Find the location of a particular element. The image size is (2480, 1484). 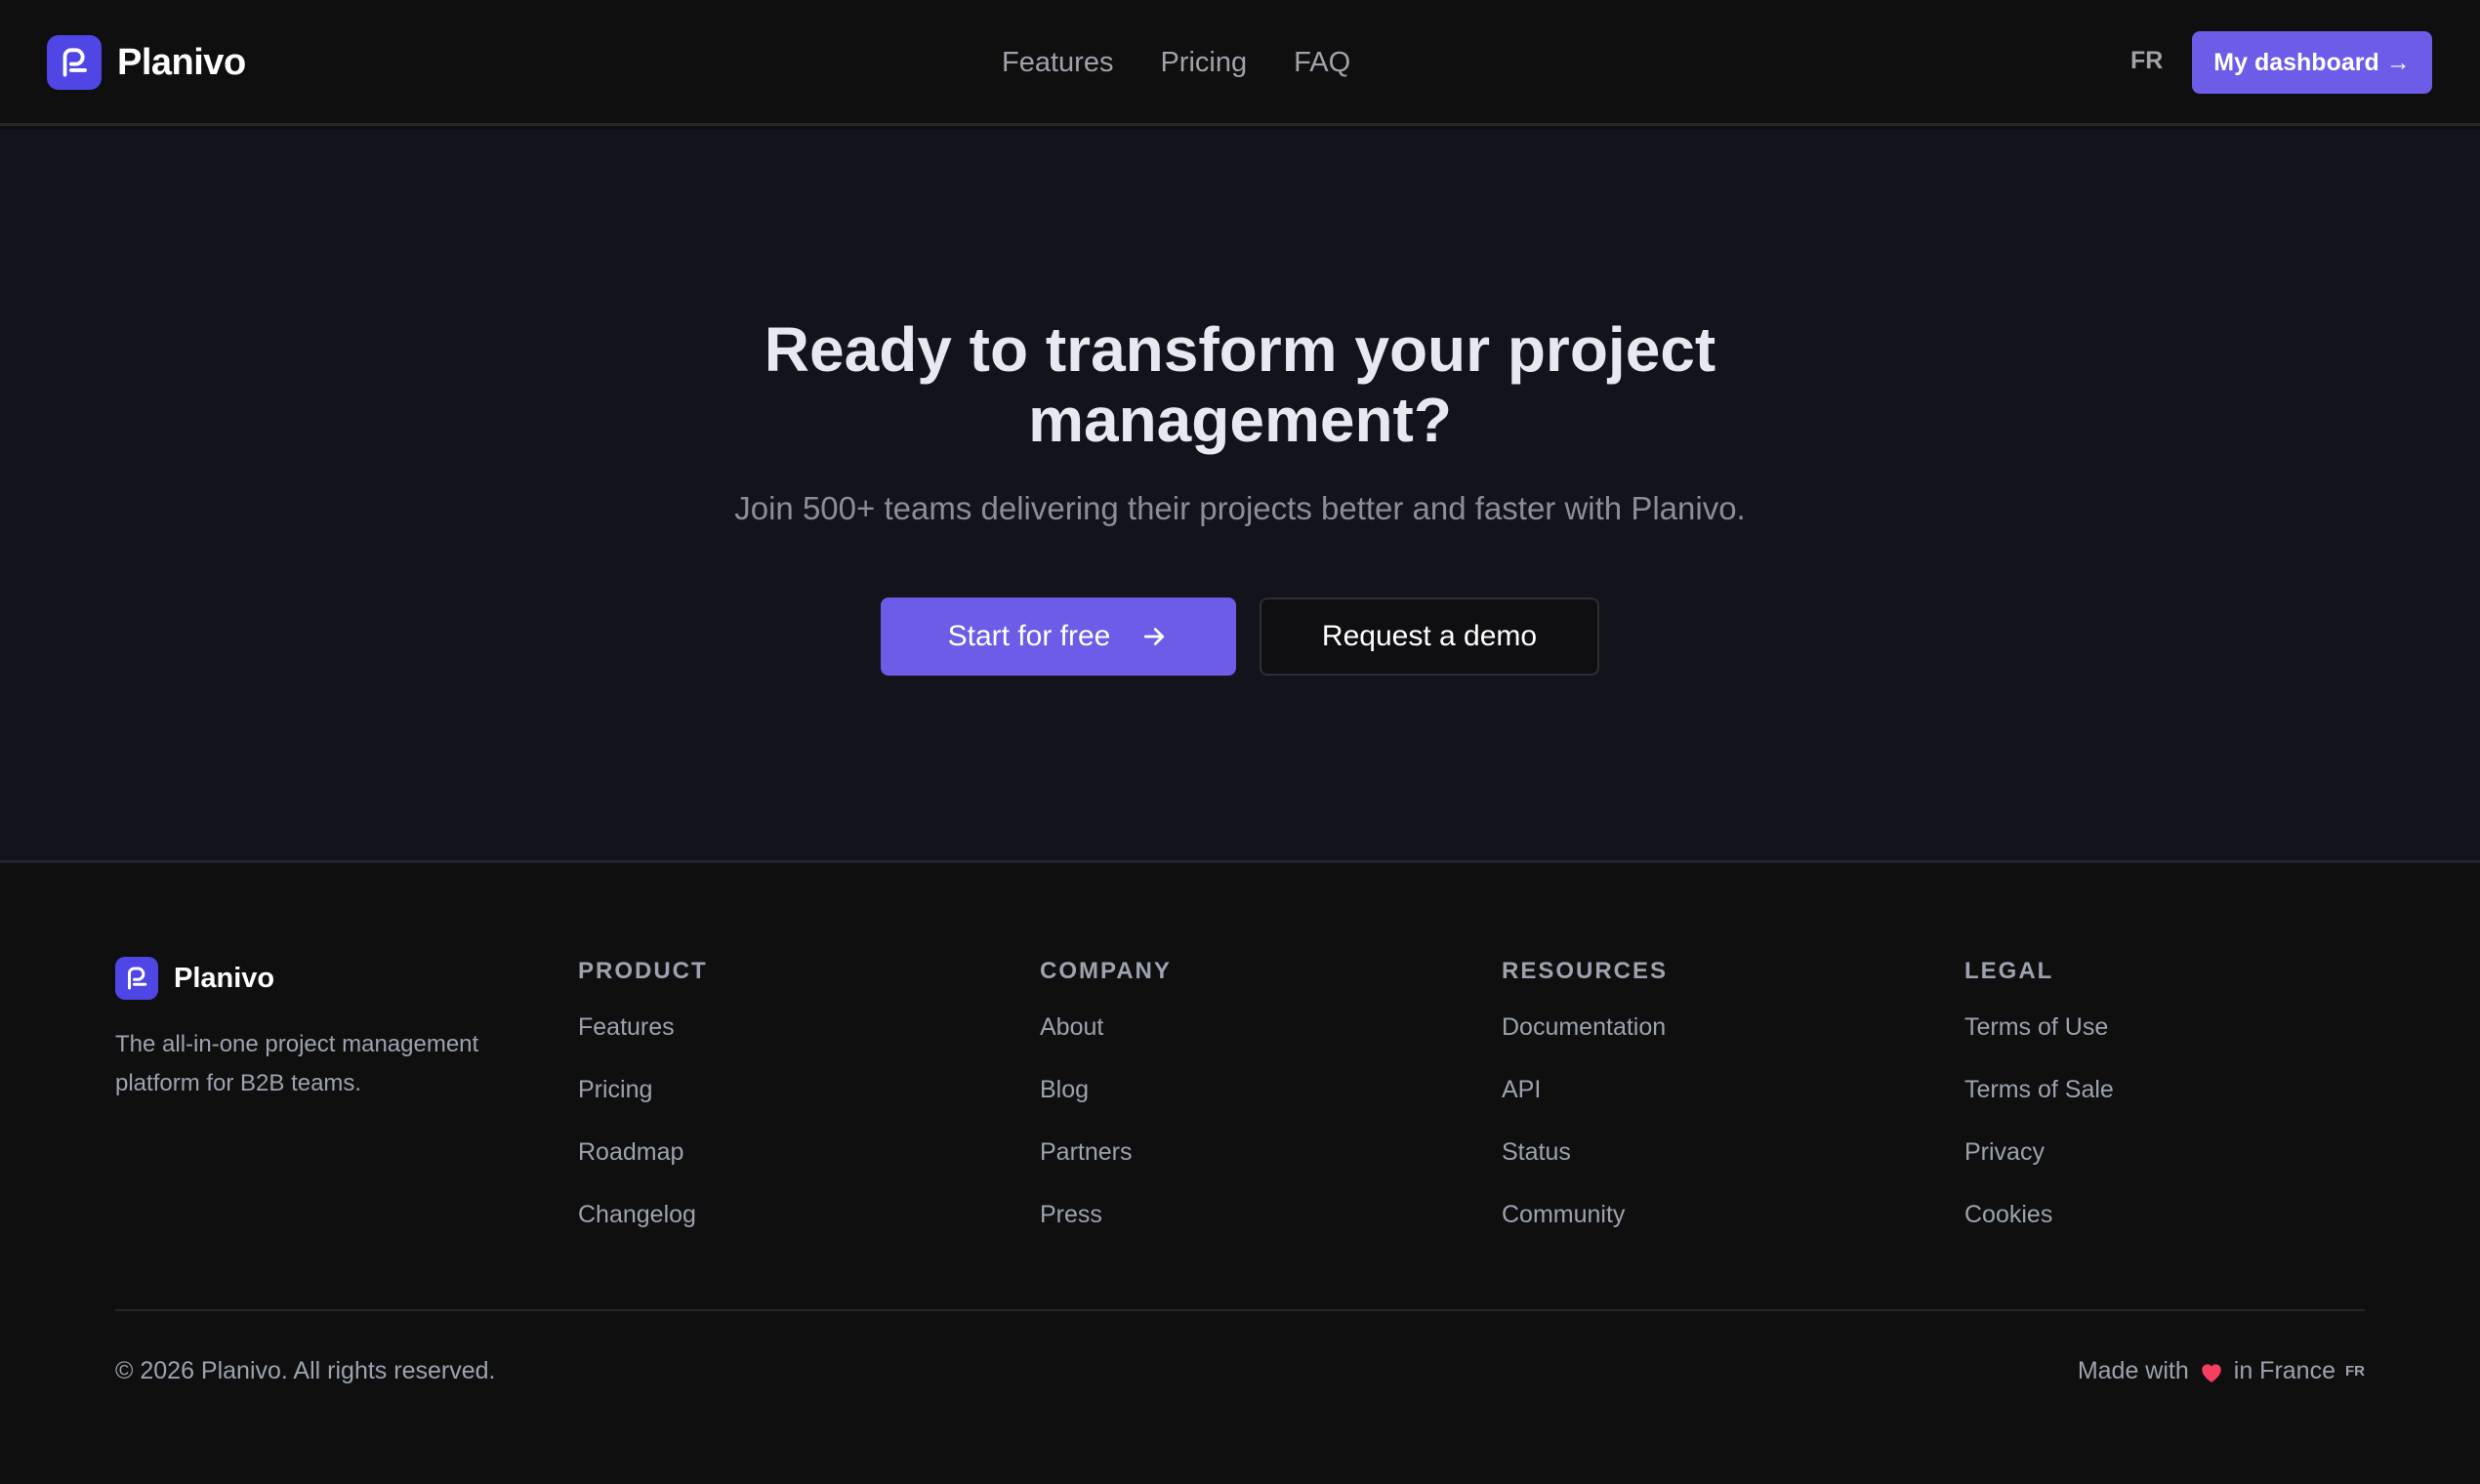

nav-link-pricing: Pricing is located at coordinates (1203, 63).